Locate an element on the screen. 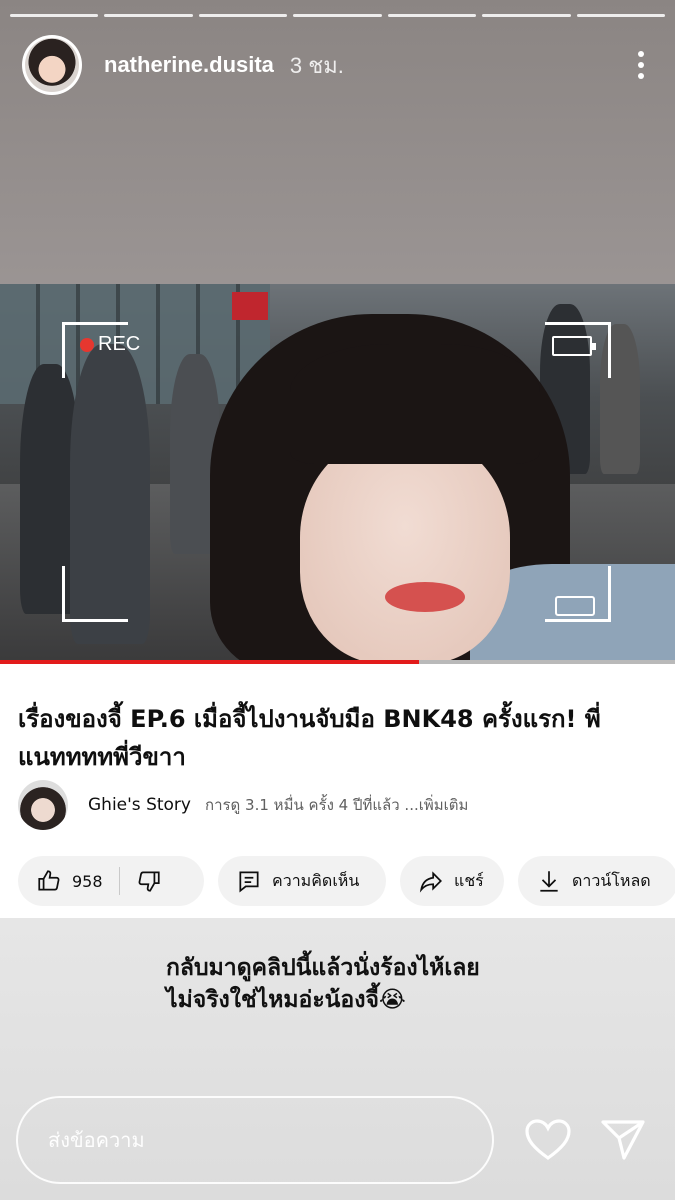 The image size is (675, 1200). thumbs-up-icon is located at coordinates (49, 881).